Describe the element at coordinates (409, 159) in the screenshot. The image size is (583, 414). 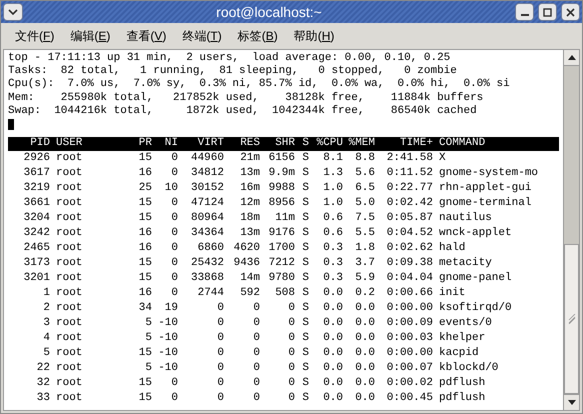
I see `table-cell-text: 2:41.58` at that location.